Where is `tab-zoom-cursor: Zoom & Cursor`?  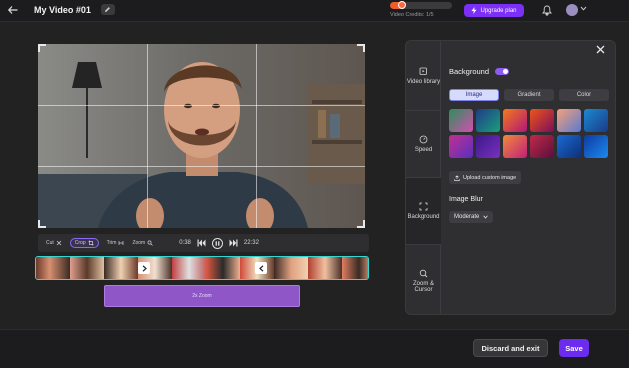 tab-zoom-cursor: Zoom & Cursor is located at coordinates (423, 280).